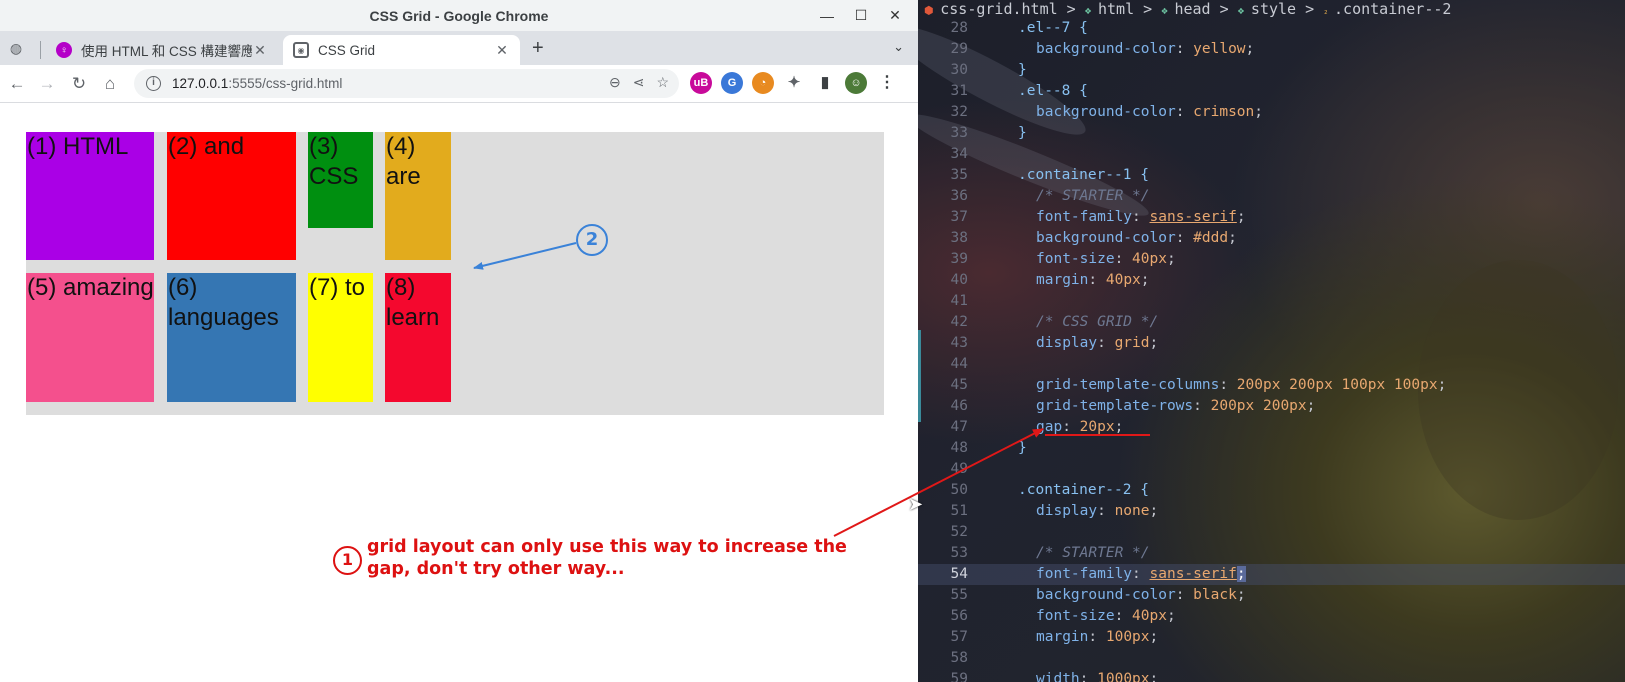 The height and width of the screenshot is (682, 1625). What do you see at coordinates (1271, 49) in the screenshot?
I see `code-line: 29 background-color: yellow;` at bounding box center [1271, 49].